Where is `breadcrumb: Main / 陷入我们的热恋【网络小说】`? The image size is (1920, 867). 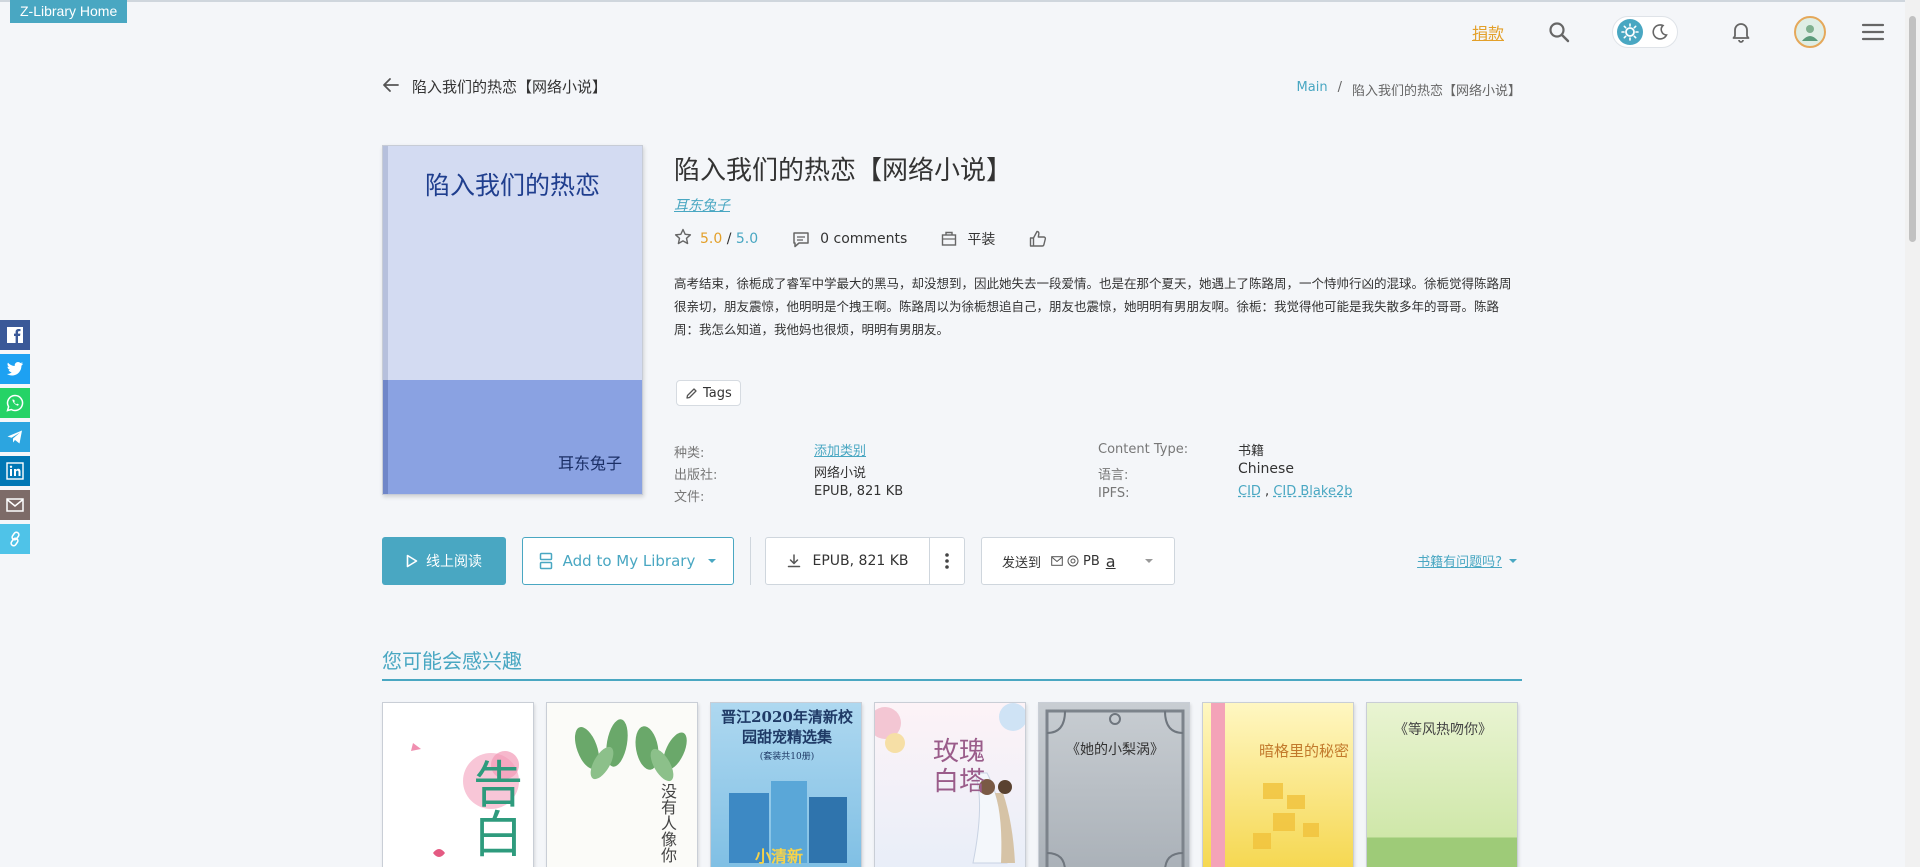
breadcrumb: Main / 陷入我们的热恋【网络小说】 is located at coordinates (1409, 89).